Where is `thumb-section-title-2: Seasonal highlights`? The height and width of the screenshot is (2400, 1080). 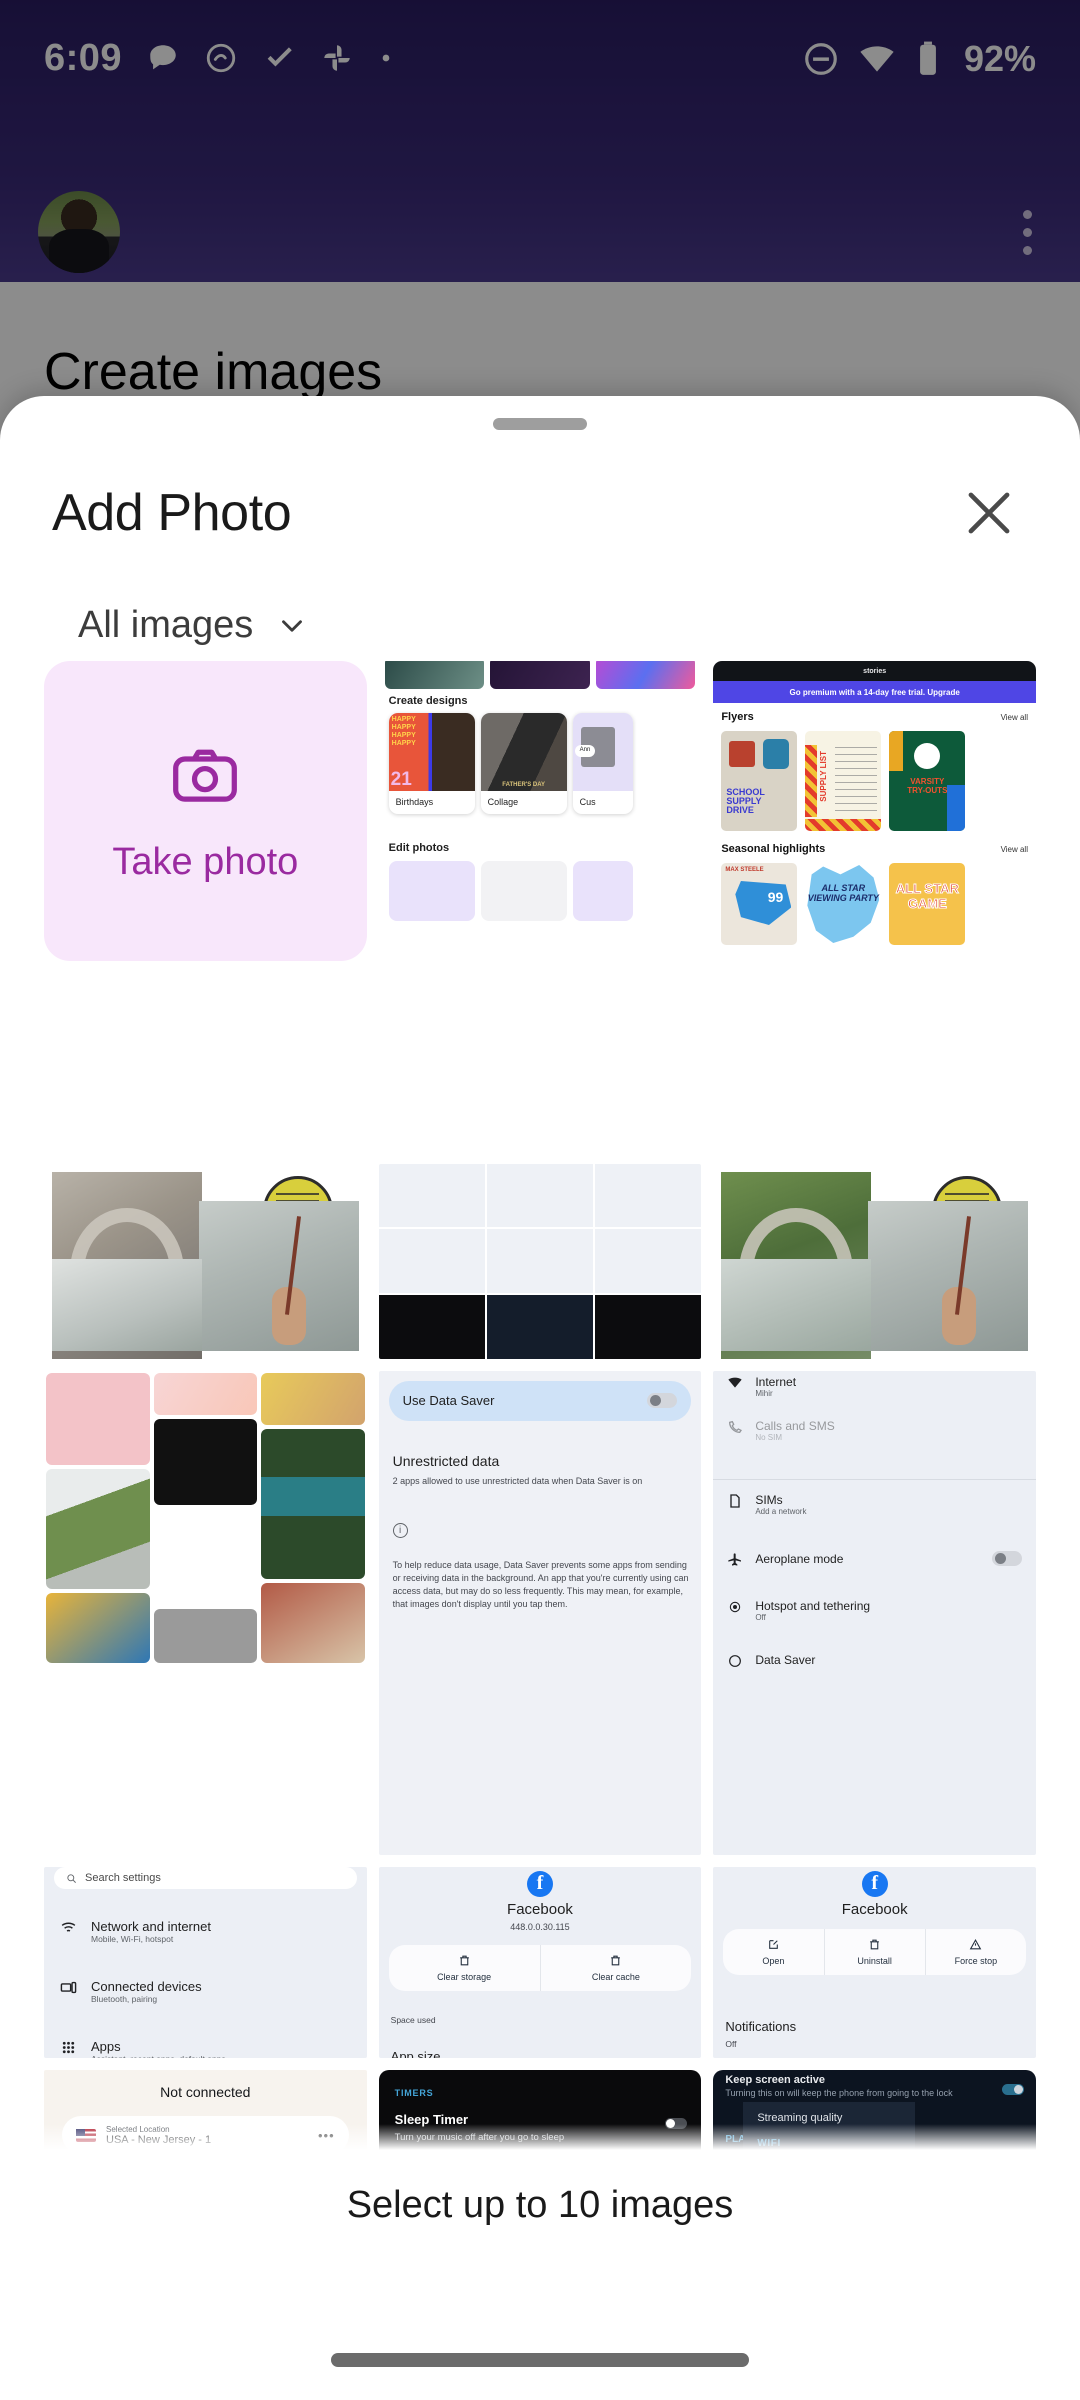 thumb-section-title-2: Seasonal highlights is located at coordinates (773, 849).